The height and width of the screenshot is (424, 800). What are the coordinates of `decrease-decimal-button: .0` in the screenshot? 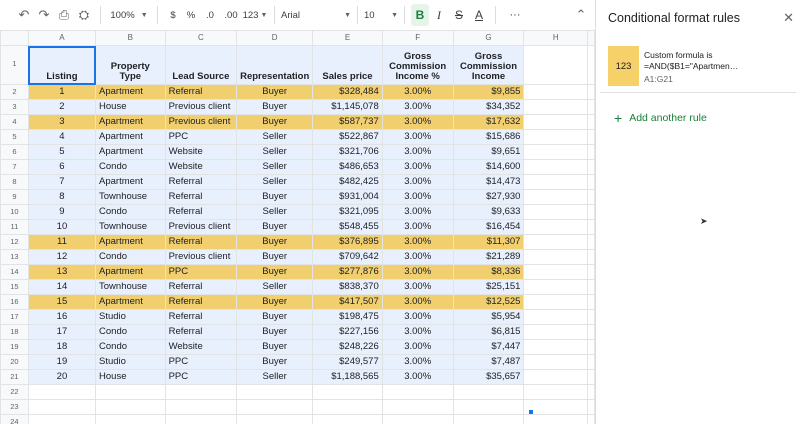 It's located at (210, 15).